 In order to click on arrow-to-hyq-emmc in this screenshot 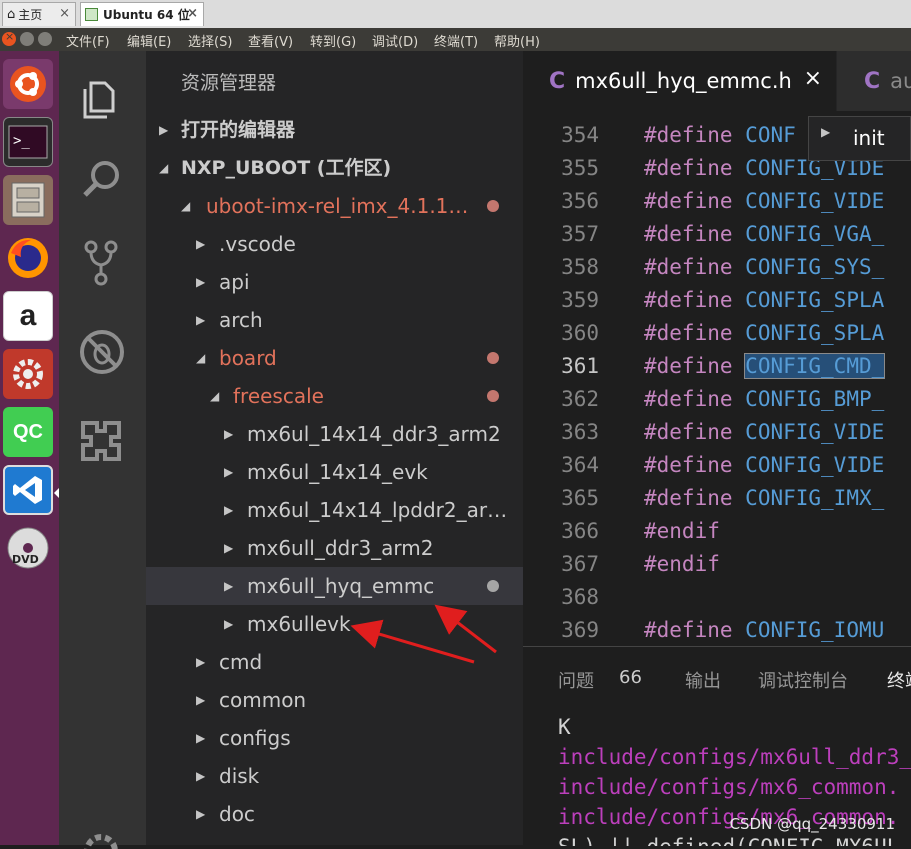, I will do `click(465, 629)`.